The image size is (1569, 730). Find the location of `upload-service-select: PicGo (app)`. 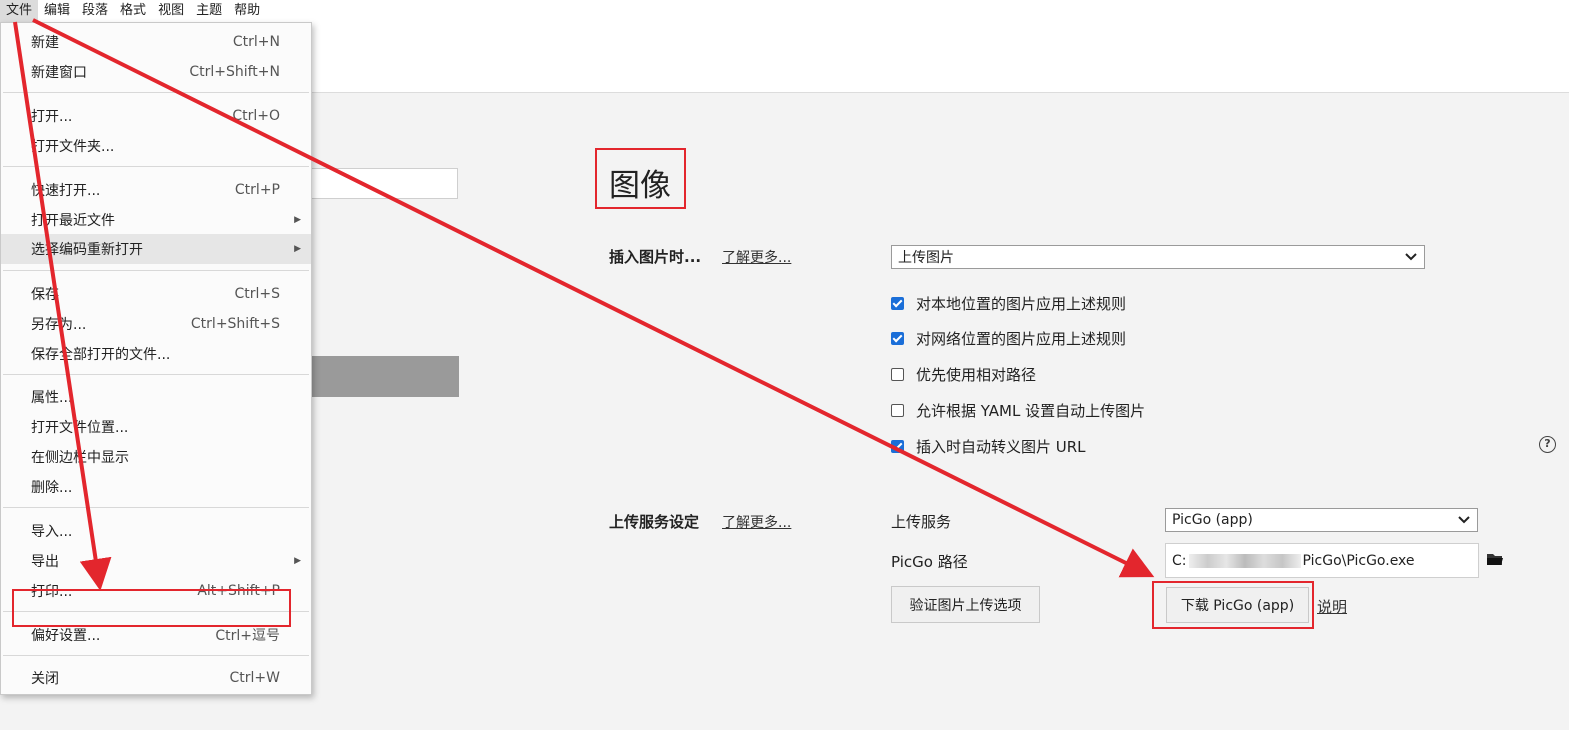

upload-service-select: PicGo (app) is located at coordinates (1321, 520).